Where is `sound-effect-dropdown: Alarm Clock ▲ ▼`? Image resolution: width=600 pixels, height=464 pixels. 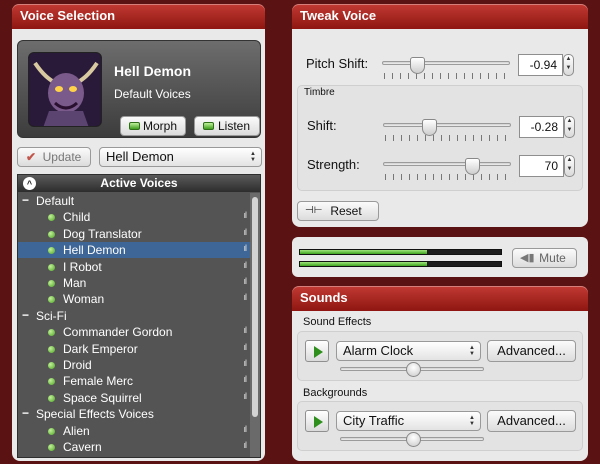 sound-effect-dropdown: Alarm Clock ▲ ▼ is located at coordinates (408, 351).